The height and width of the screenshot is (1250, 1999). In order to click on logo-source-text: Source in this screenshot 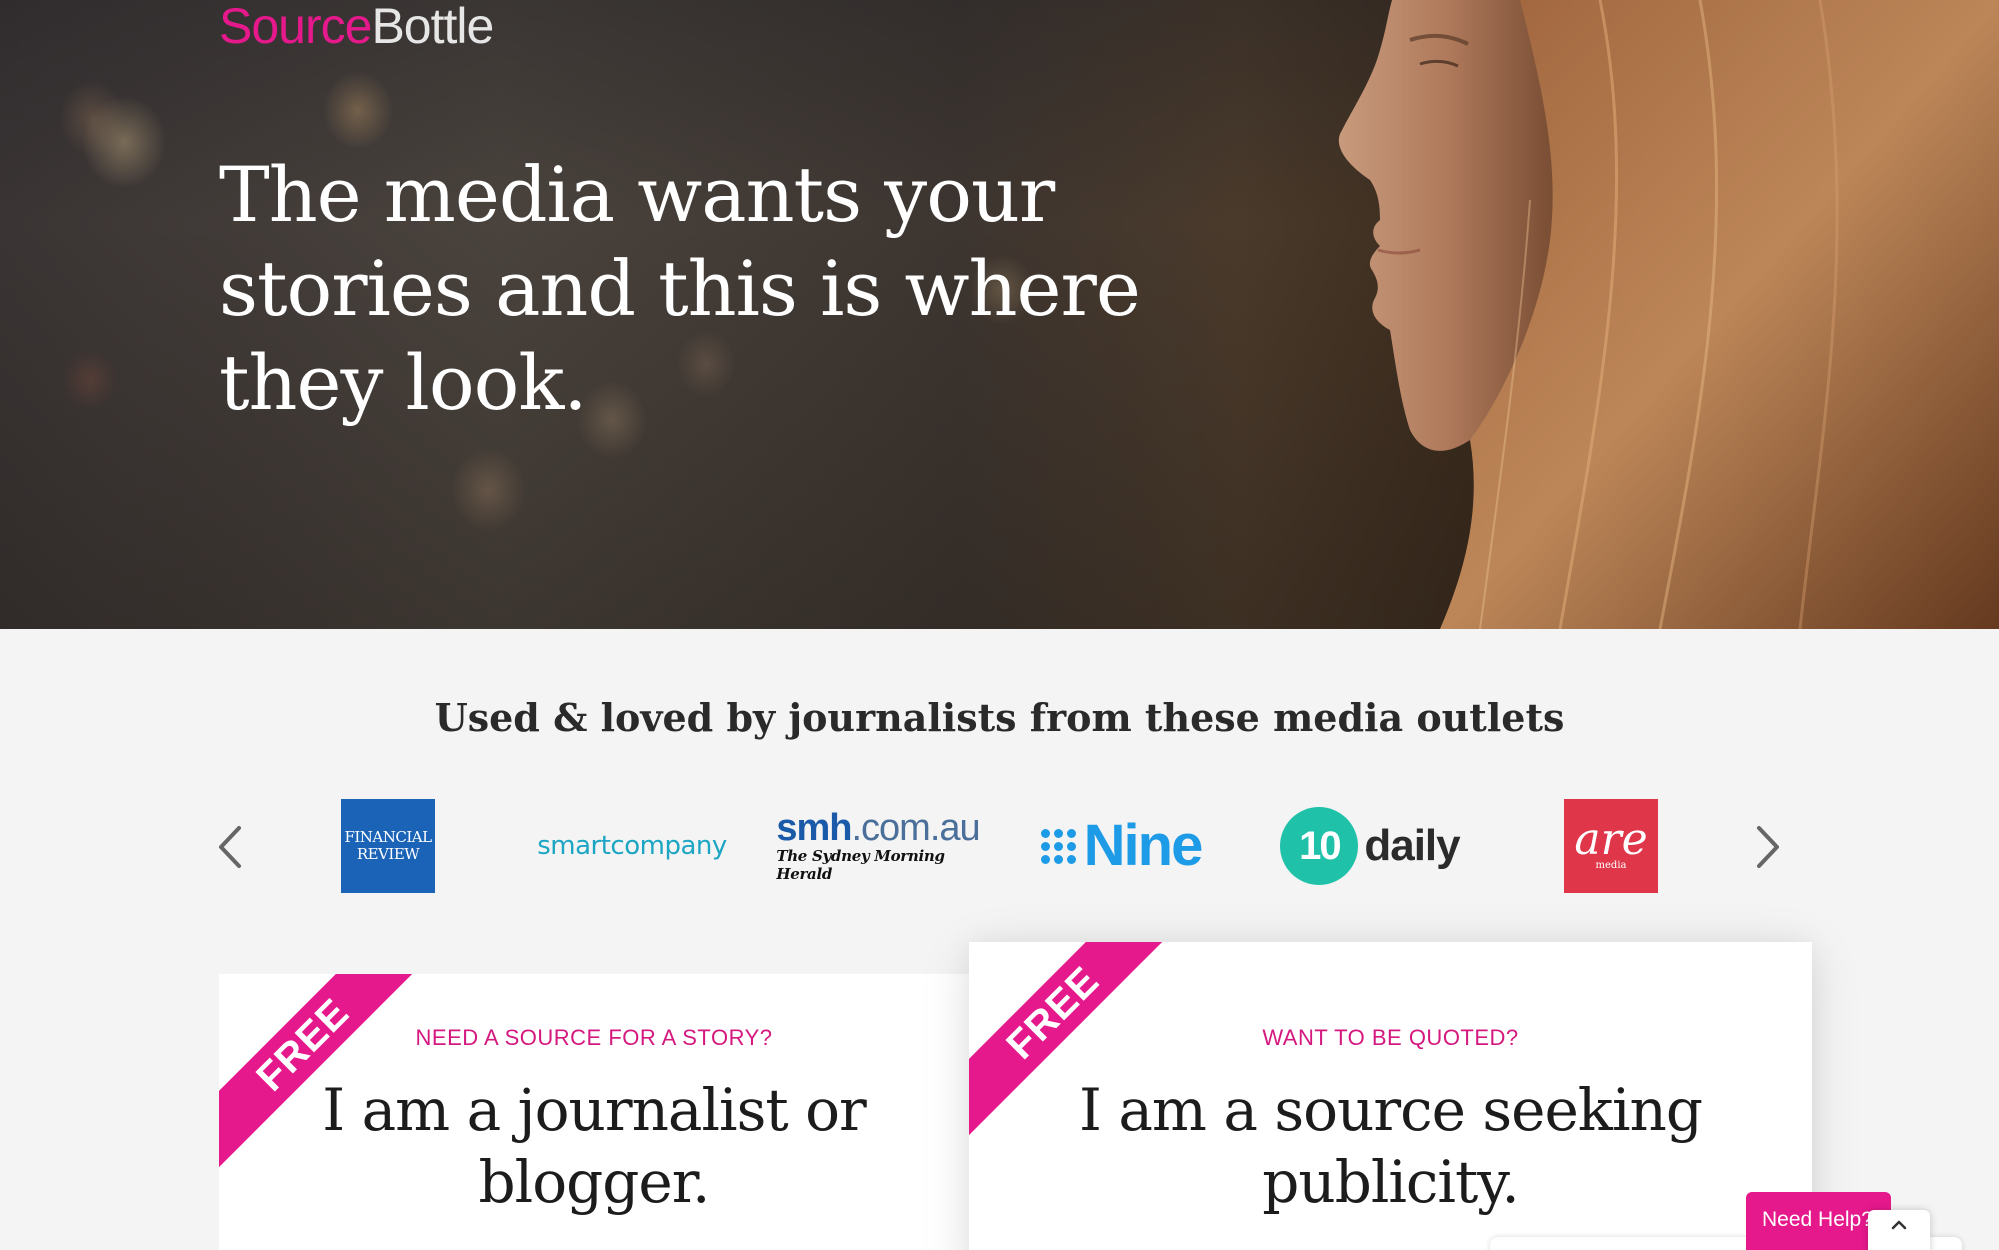, I will do `click(295, 27)`.